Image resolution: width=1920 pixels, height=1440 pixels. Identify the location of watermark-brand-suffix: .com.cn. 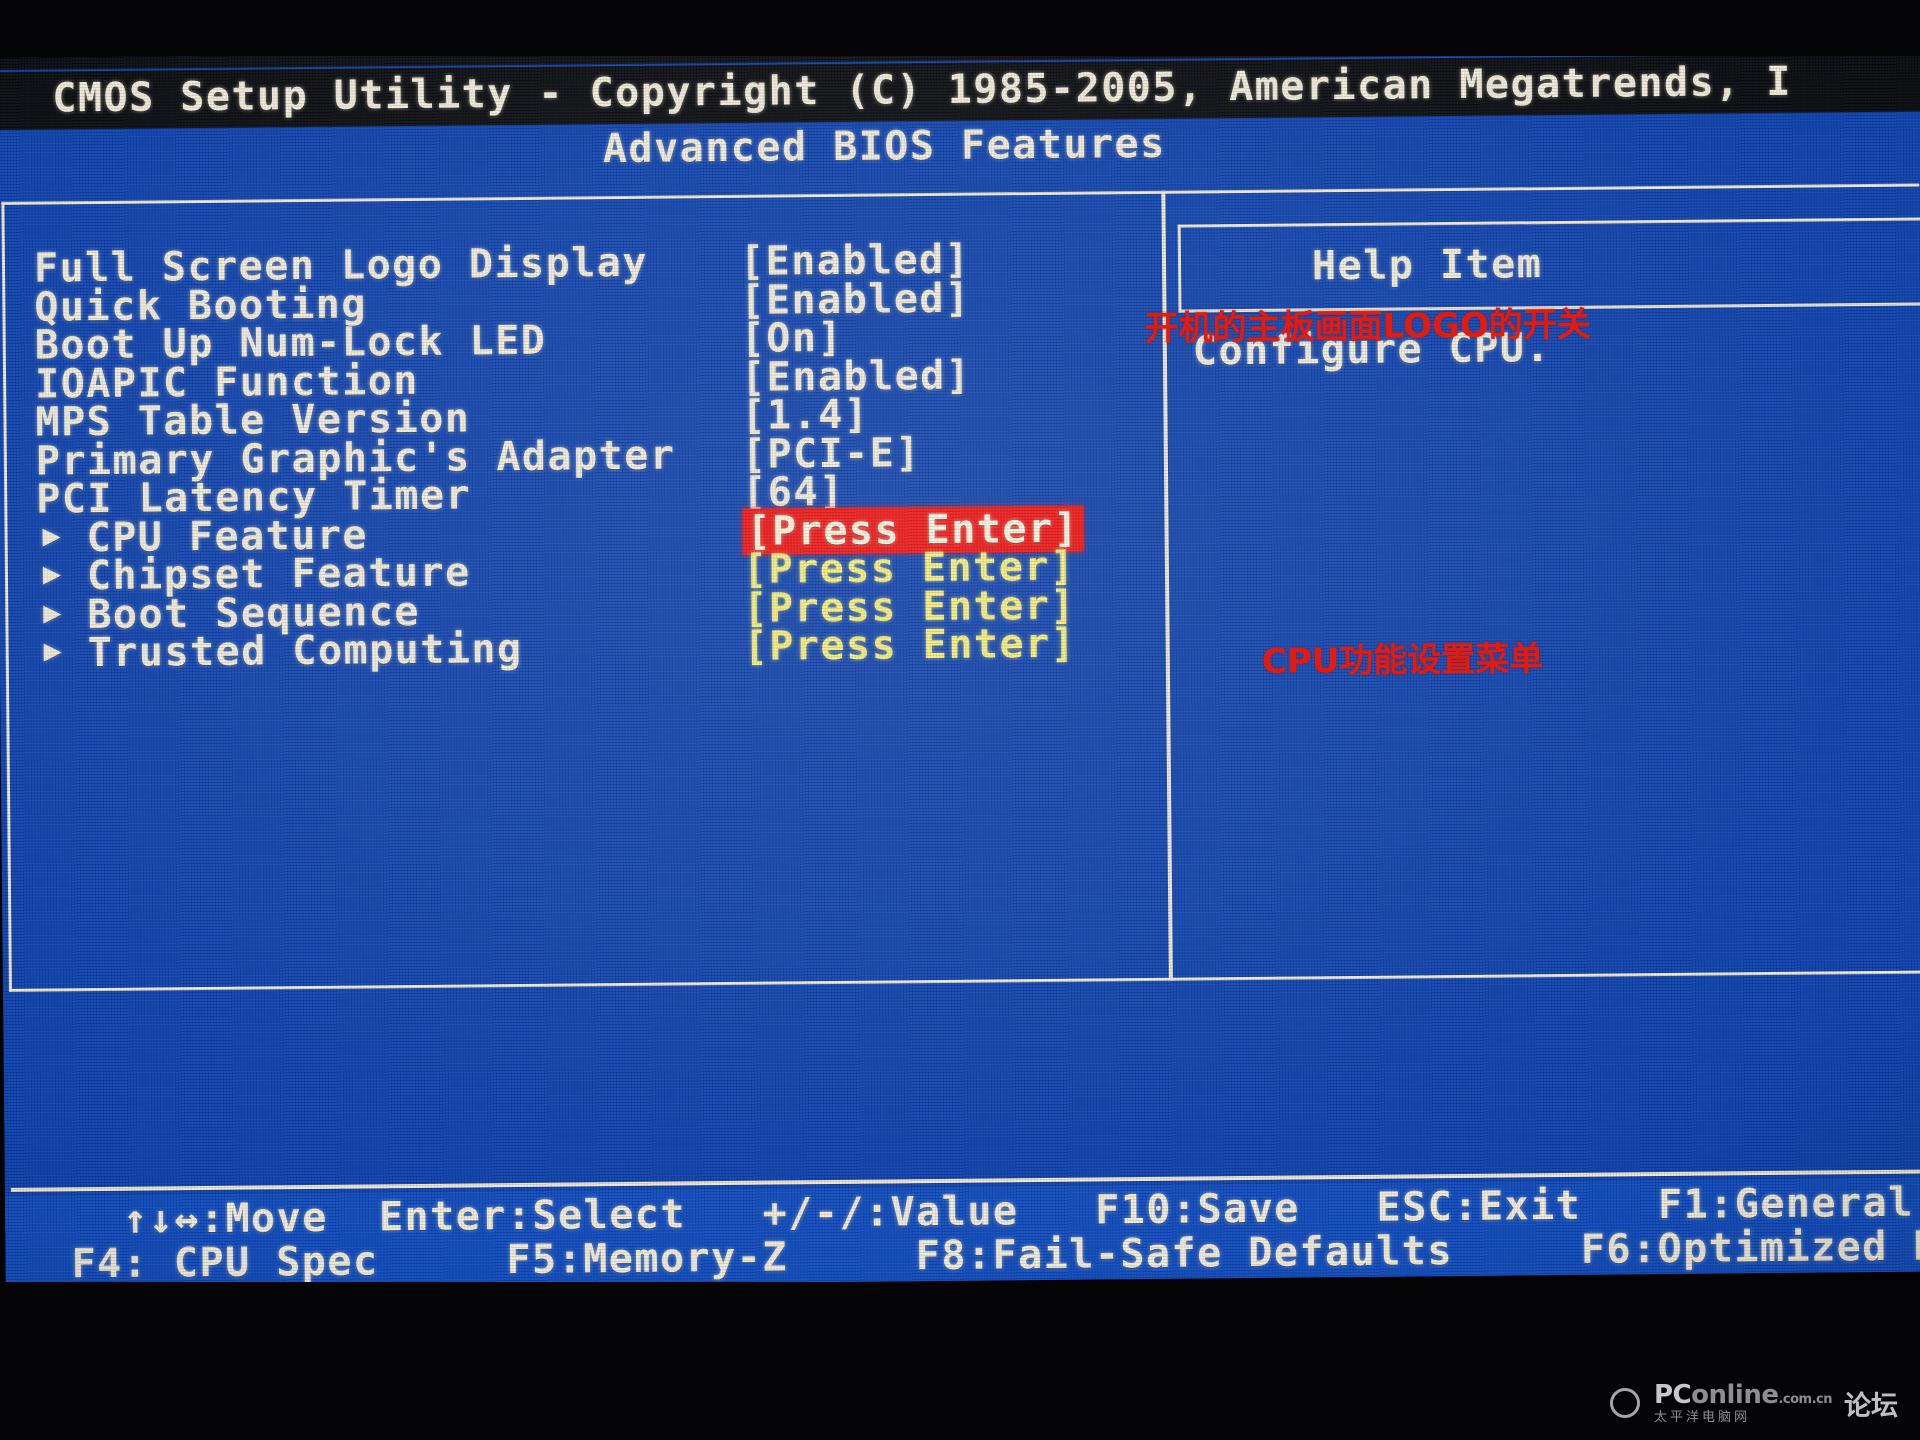
(1805, 1399).